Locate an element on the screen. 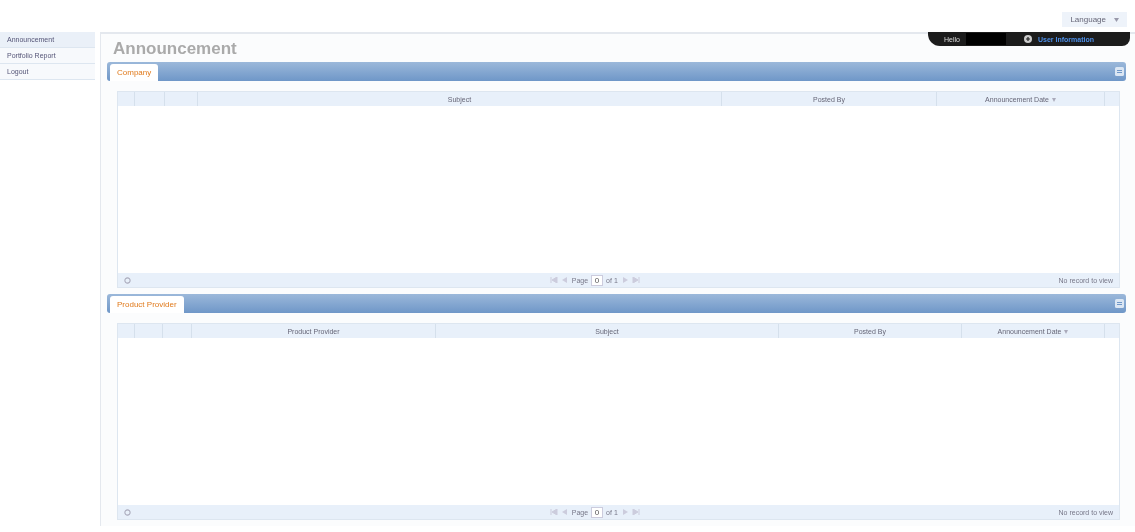  page-title: Announcement is located at coordinates (175, 49).